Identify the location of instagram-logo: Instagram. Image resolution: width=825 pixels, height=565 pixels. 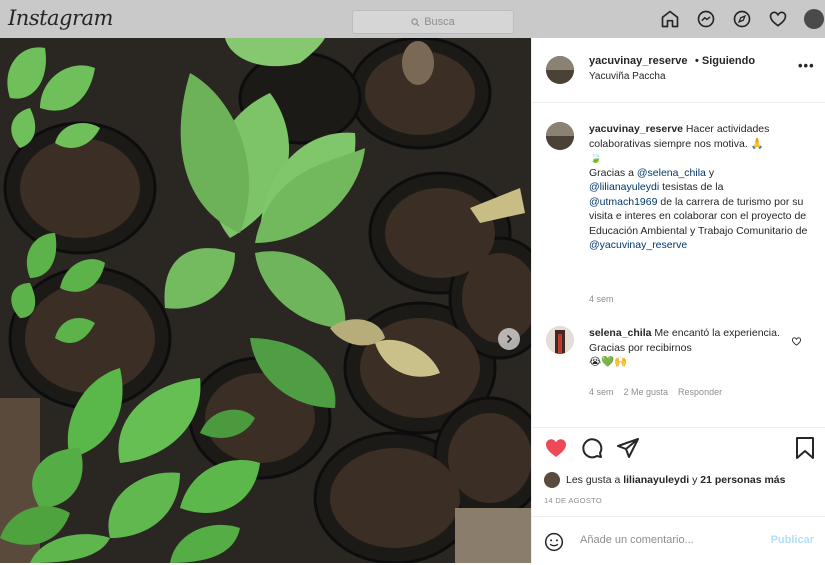
(60, 18).